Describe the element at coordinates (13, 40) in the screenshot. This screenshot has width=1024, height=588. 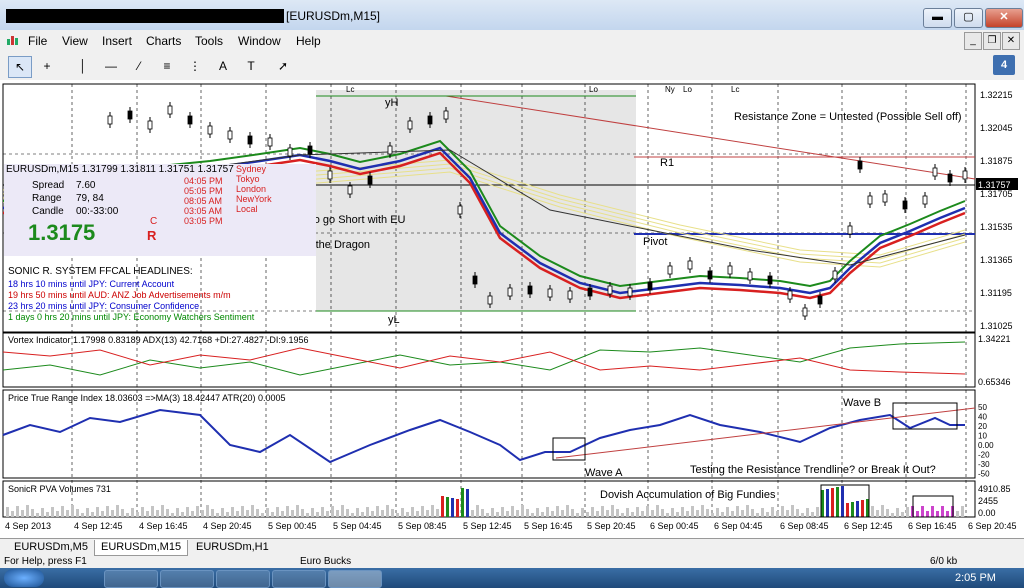
I see `chart-app-icon` at that location.